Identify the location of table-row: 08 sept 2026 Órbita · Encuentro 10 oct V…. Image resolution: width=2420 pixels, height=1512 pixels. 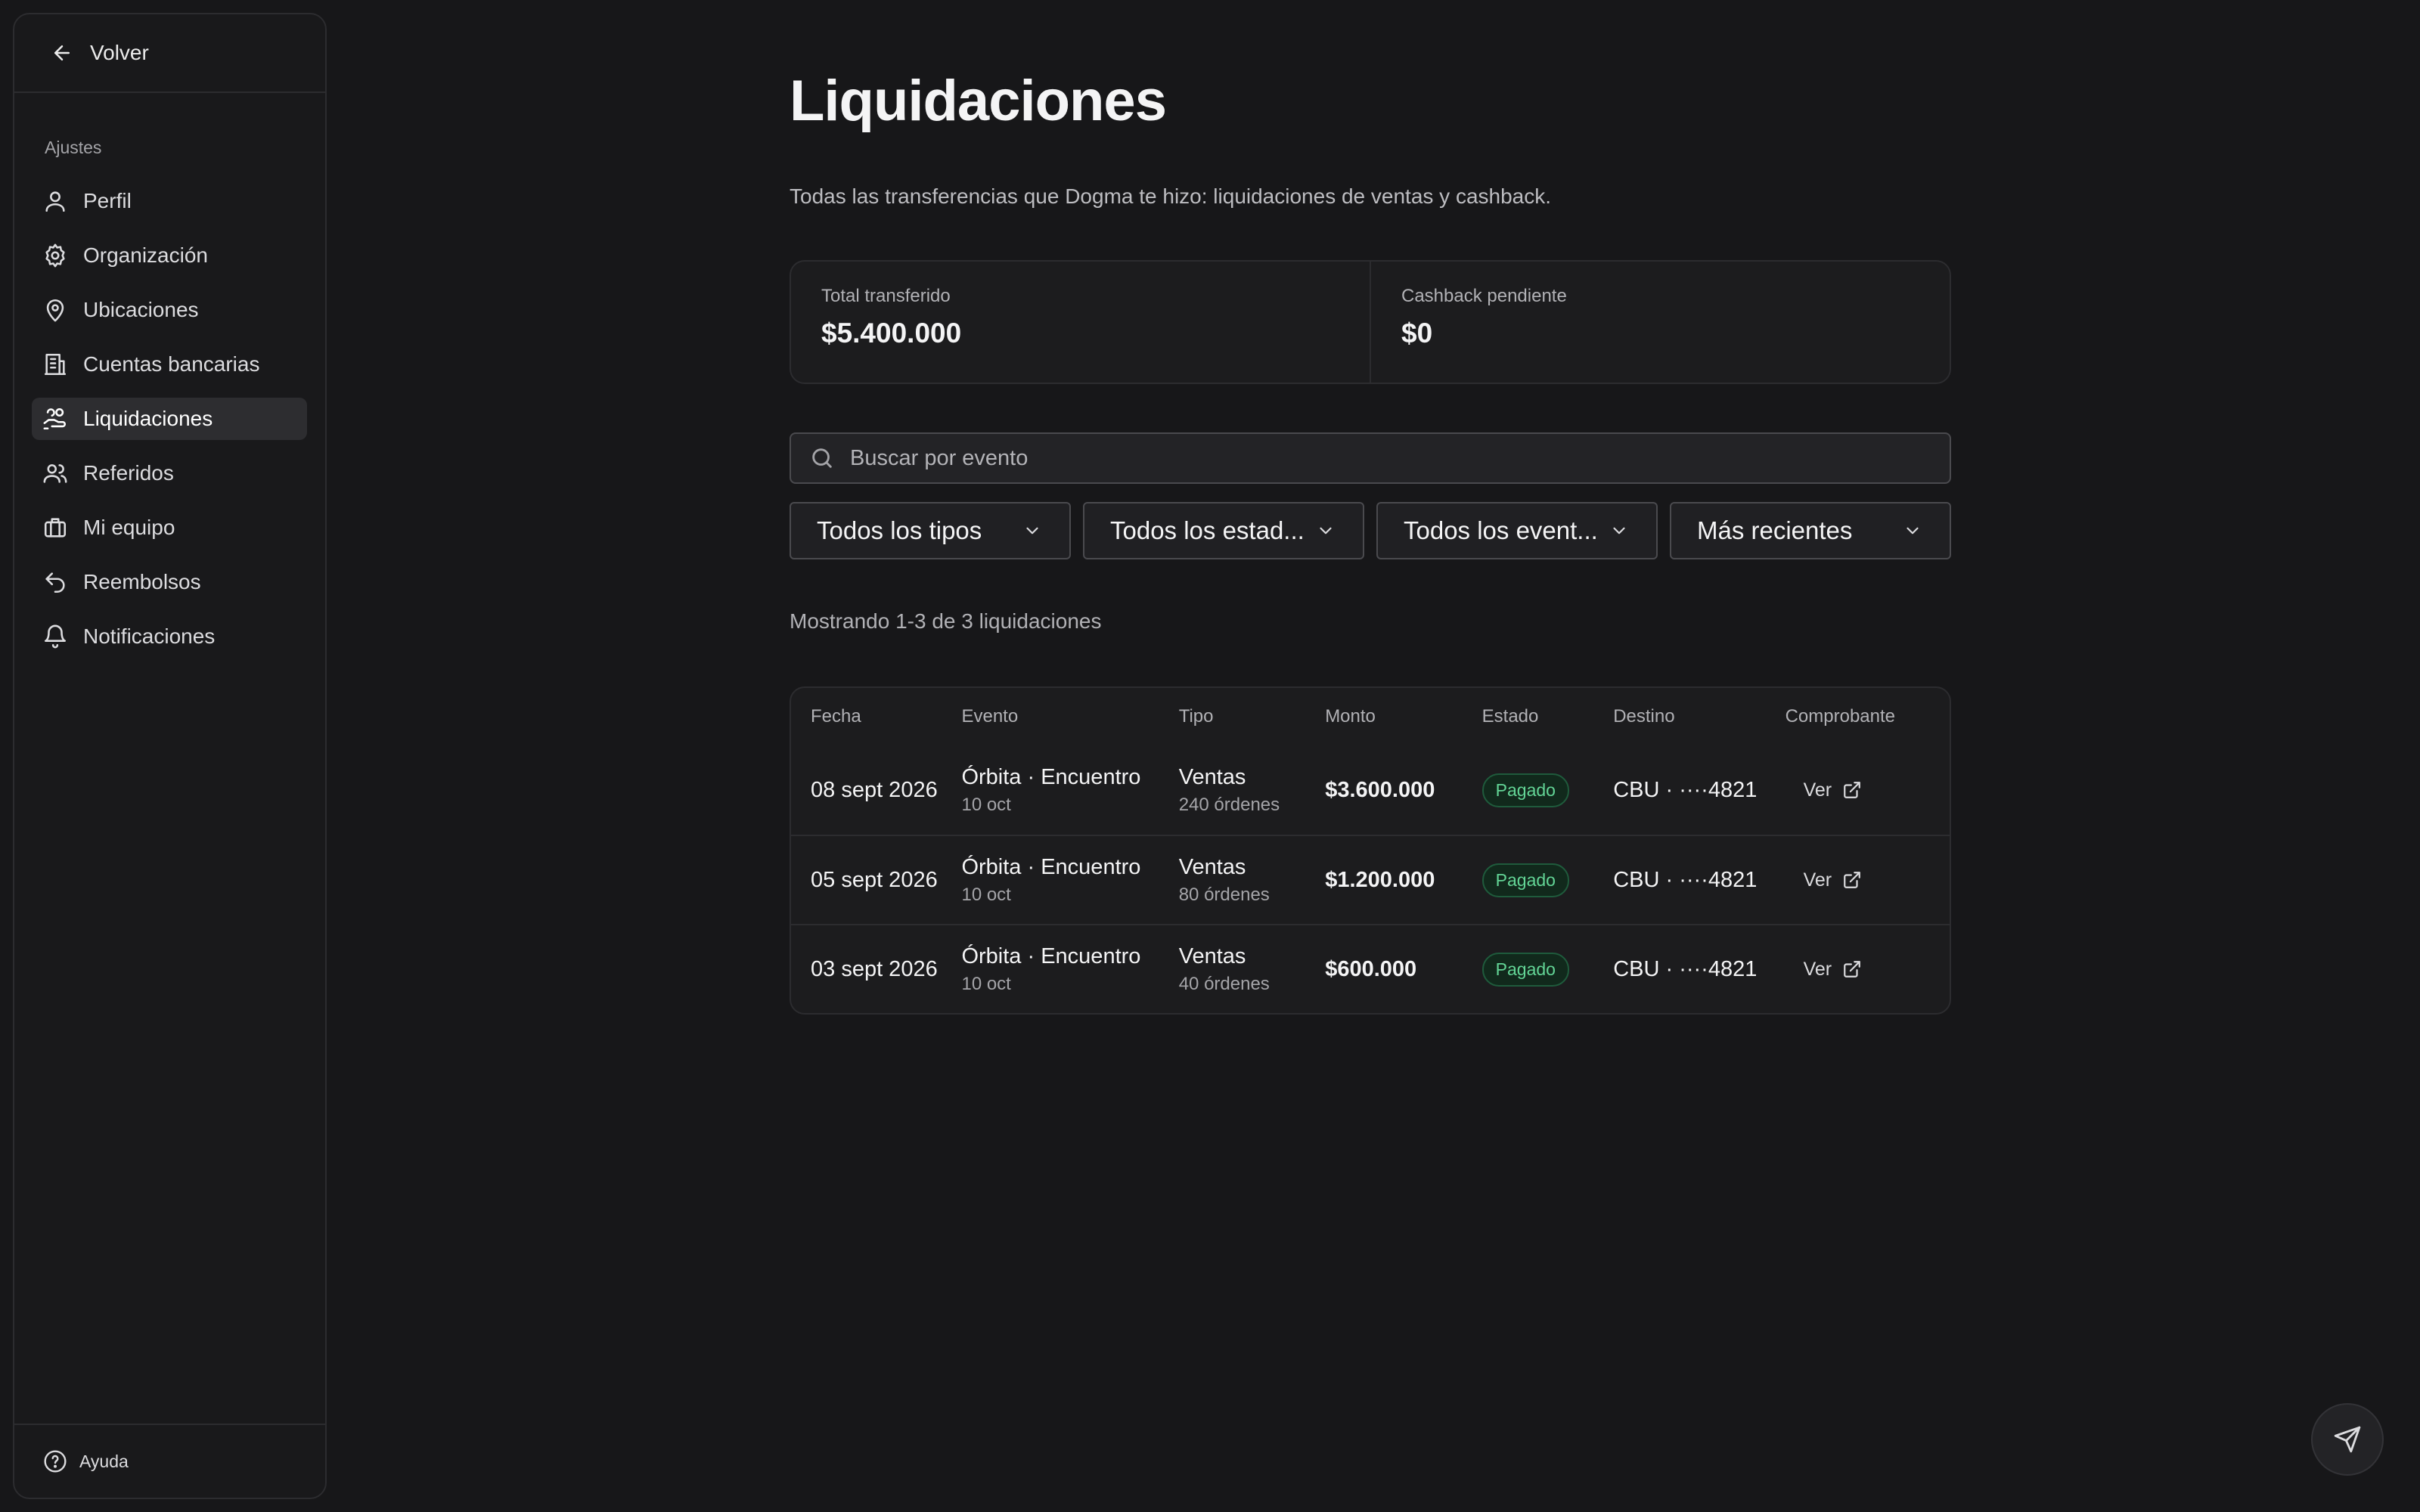
(1370, 790).